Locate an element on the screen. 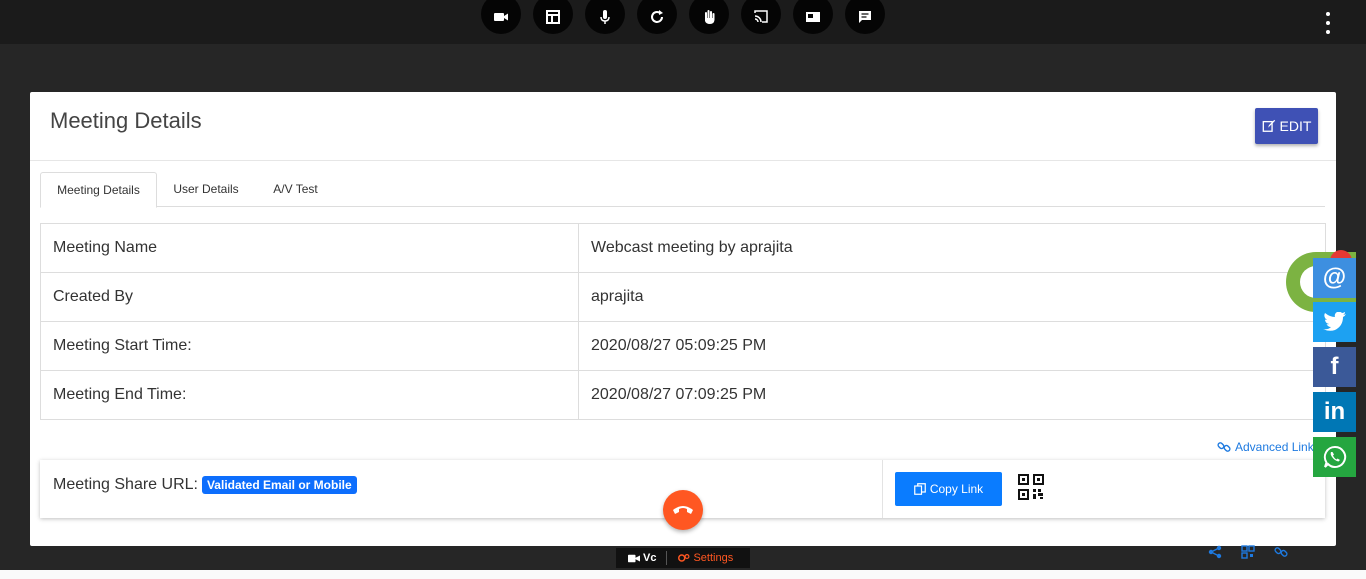  tab-meeting-details: Meeting Details is located at coordinates (98, 190).